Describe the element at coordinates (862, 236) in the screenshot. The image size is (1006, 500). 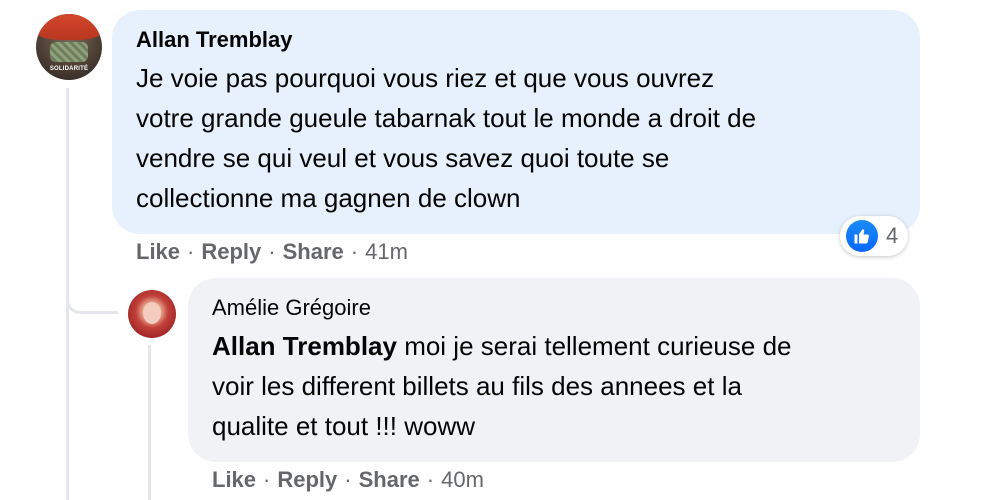
I see `thumbs-up-icon` at that location.